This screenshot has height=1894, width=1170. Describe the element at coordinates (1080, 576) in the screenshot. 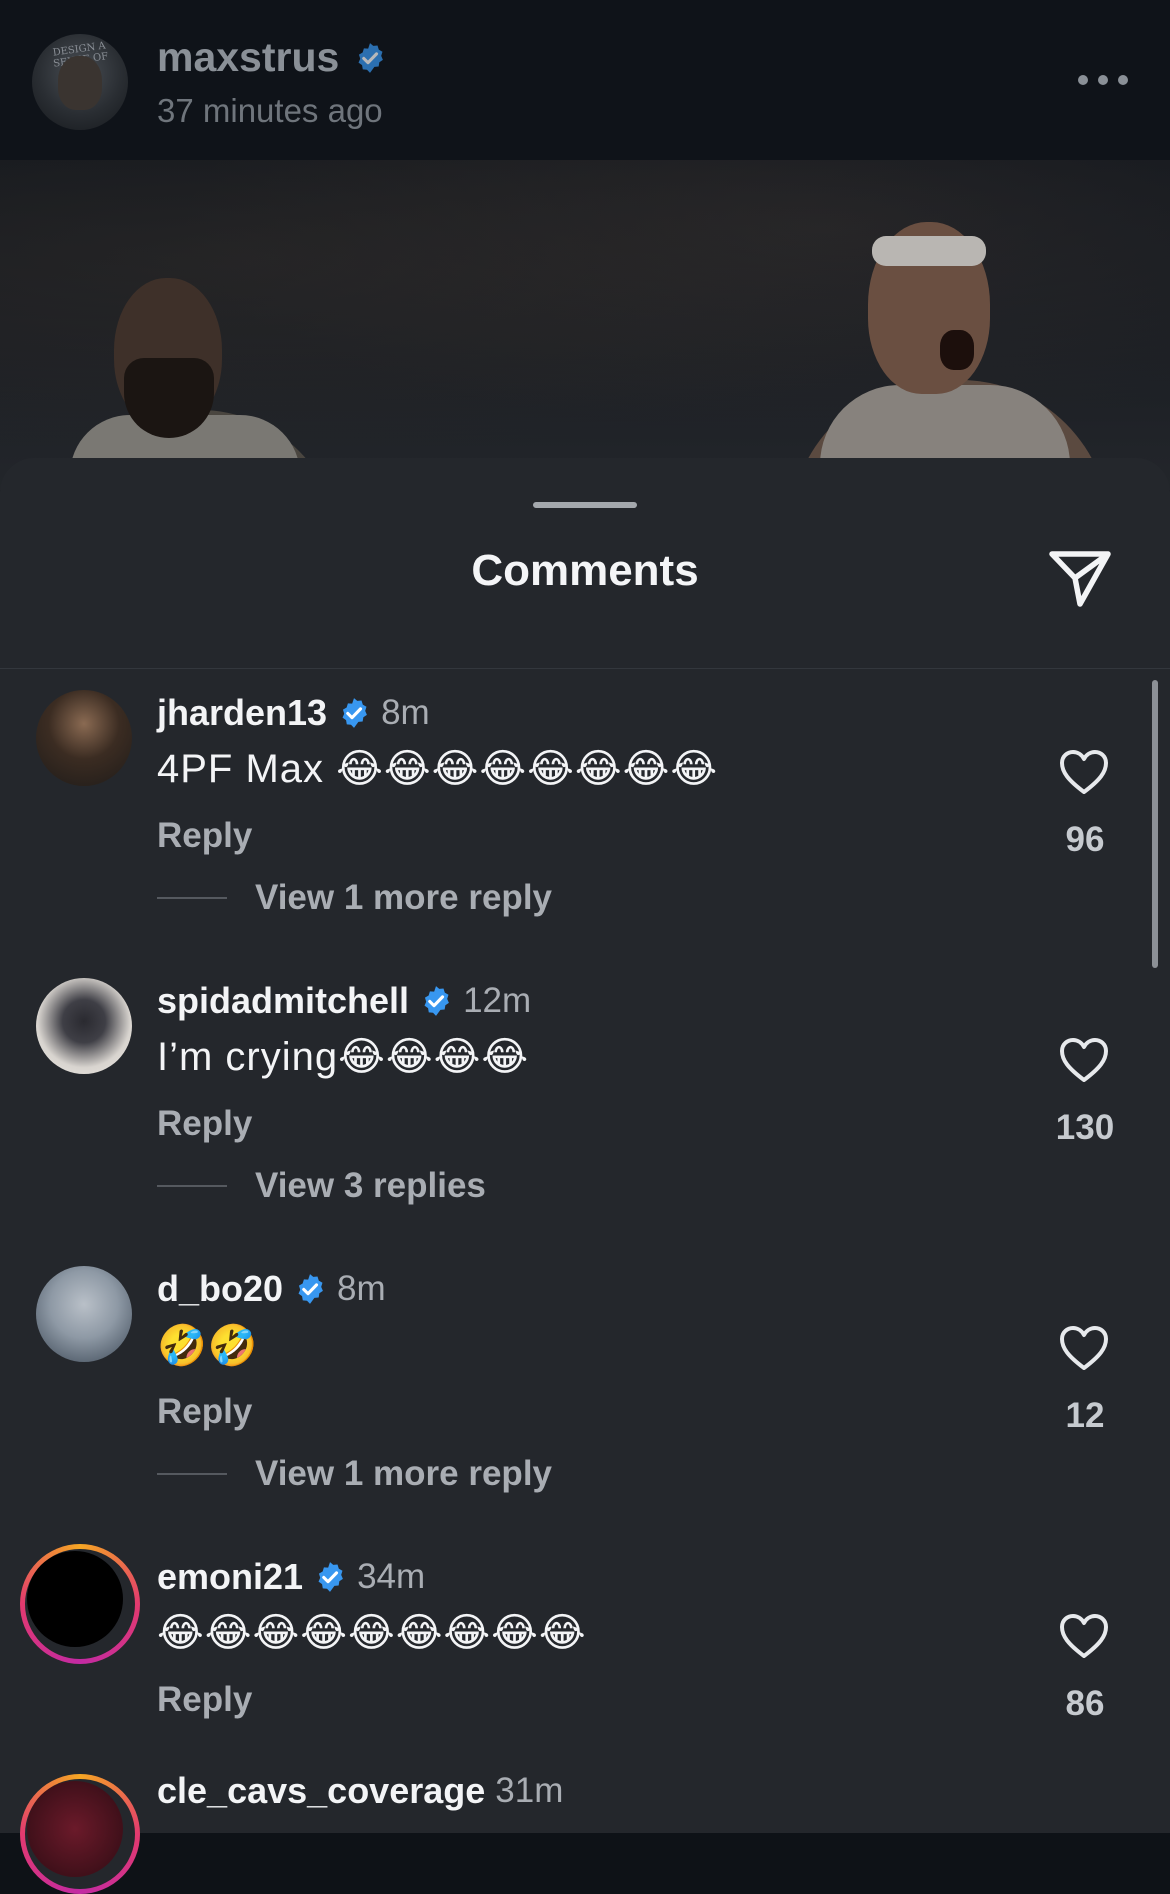

I see `send-icon` at that location.